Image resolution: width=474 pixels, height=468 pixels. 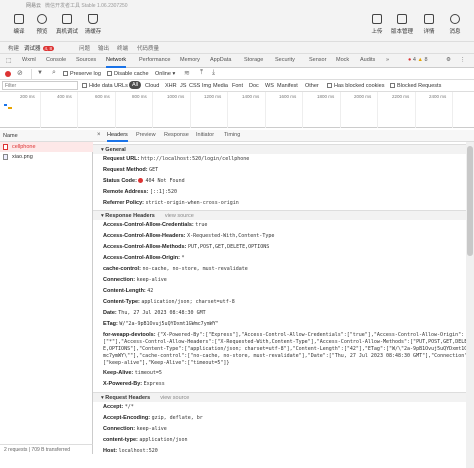 What do you see at coordinates (117, 137) in the screenshot?
I see `tab-headers: Headers` at bounding box center [117, 137].